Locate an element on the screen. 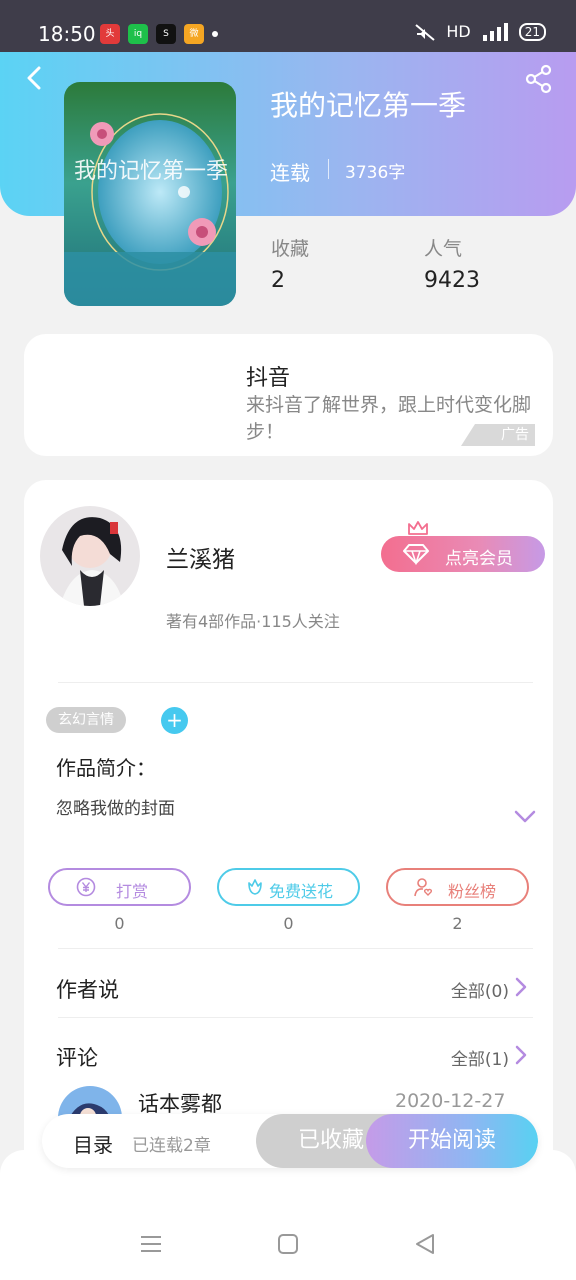 The image size is (576, 1280). start-reading-button: 开始阅读 is located at coordinates (452, 1141).